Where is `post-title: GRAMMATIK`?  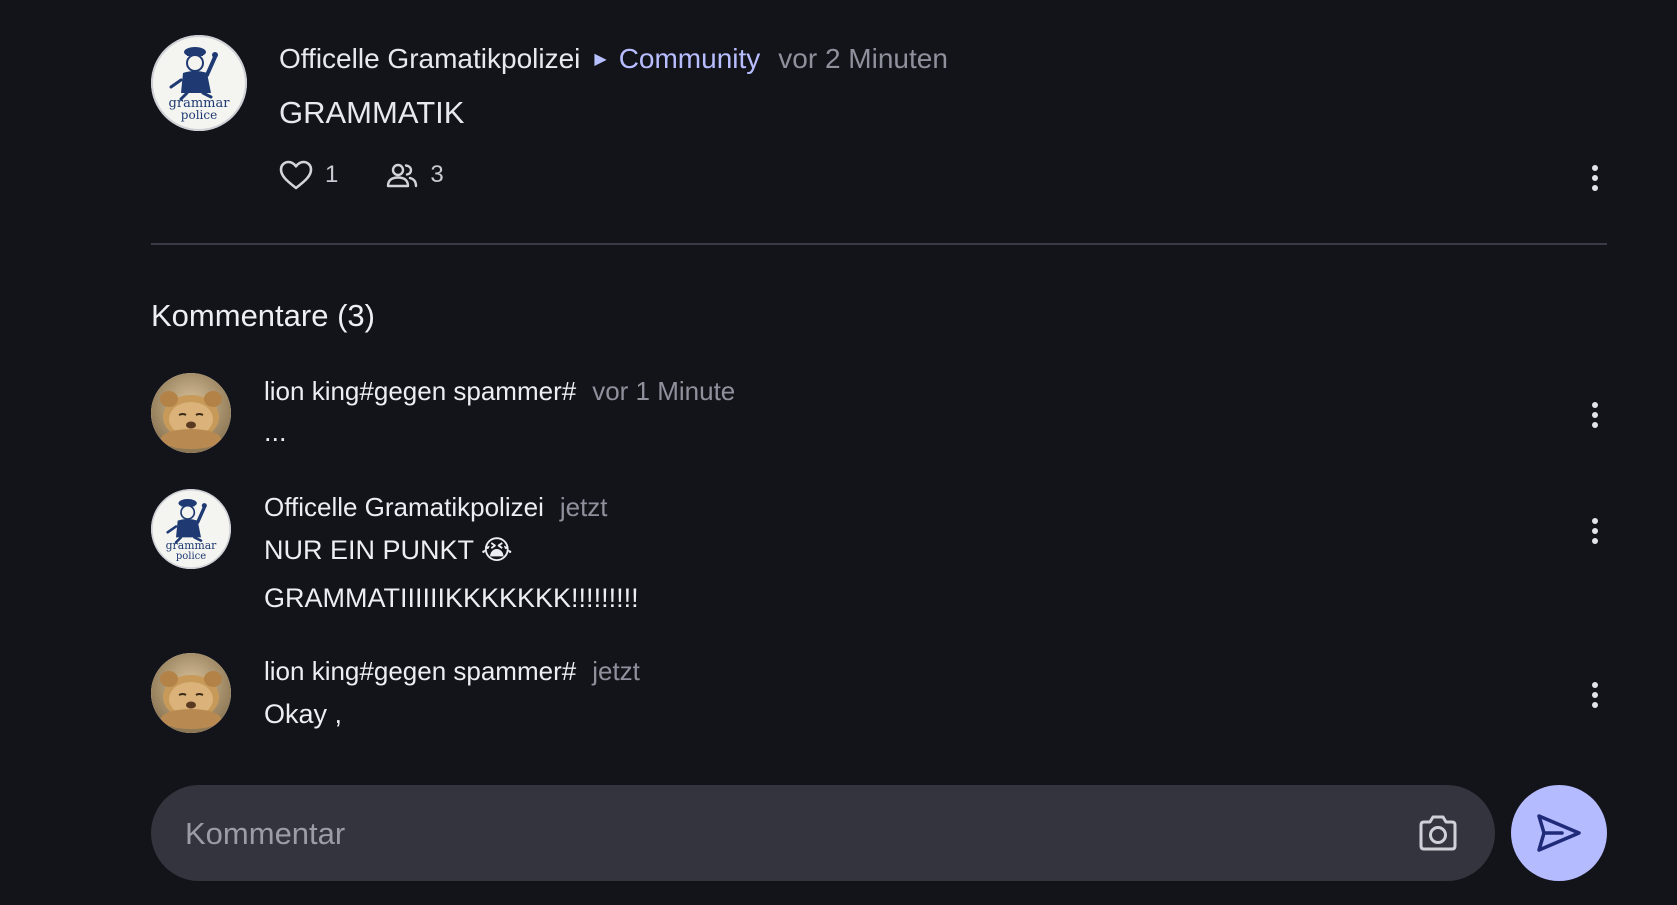
post-title: GRAMMATIK is located at coordinates (372, 112).